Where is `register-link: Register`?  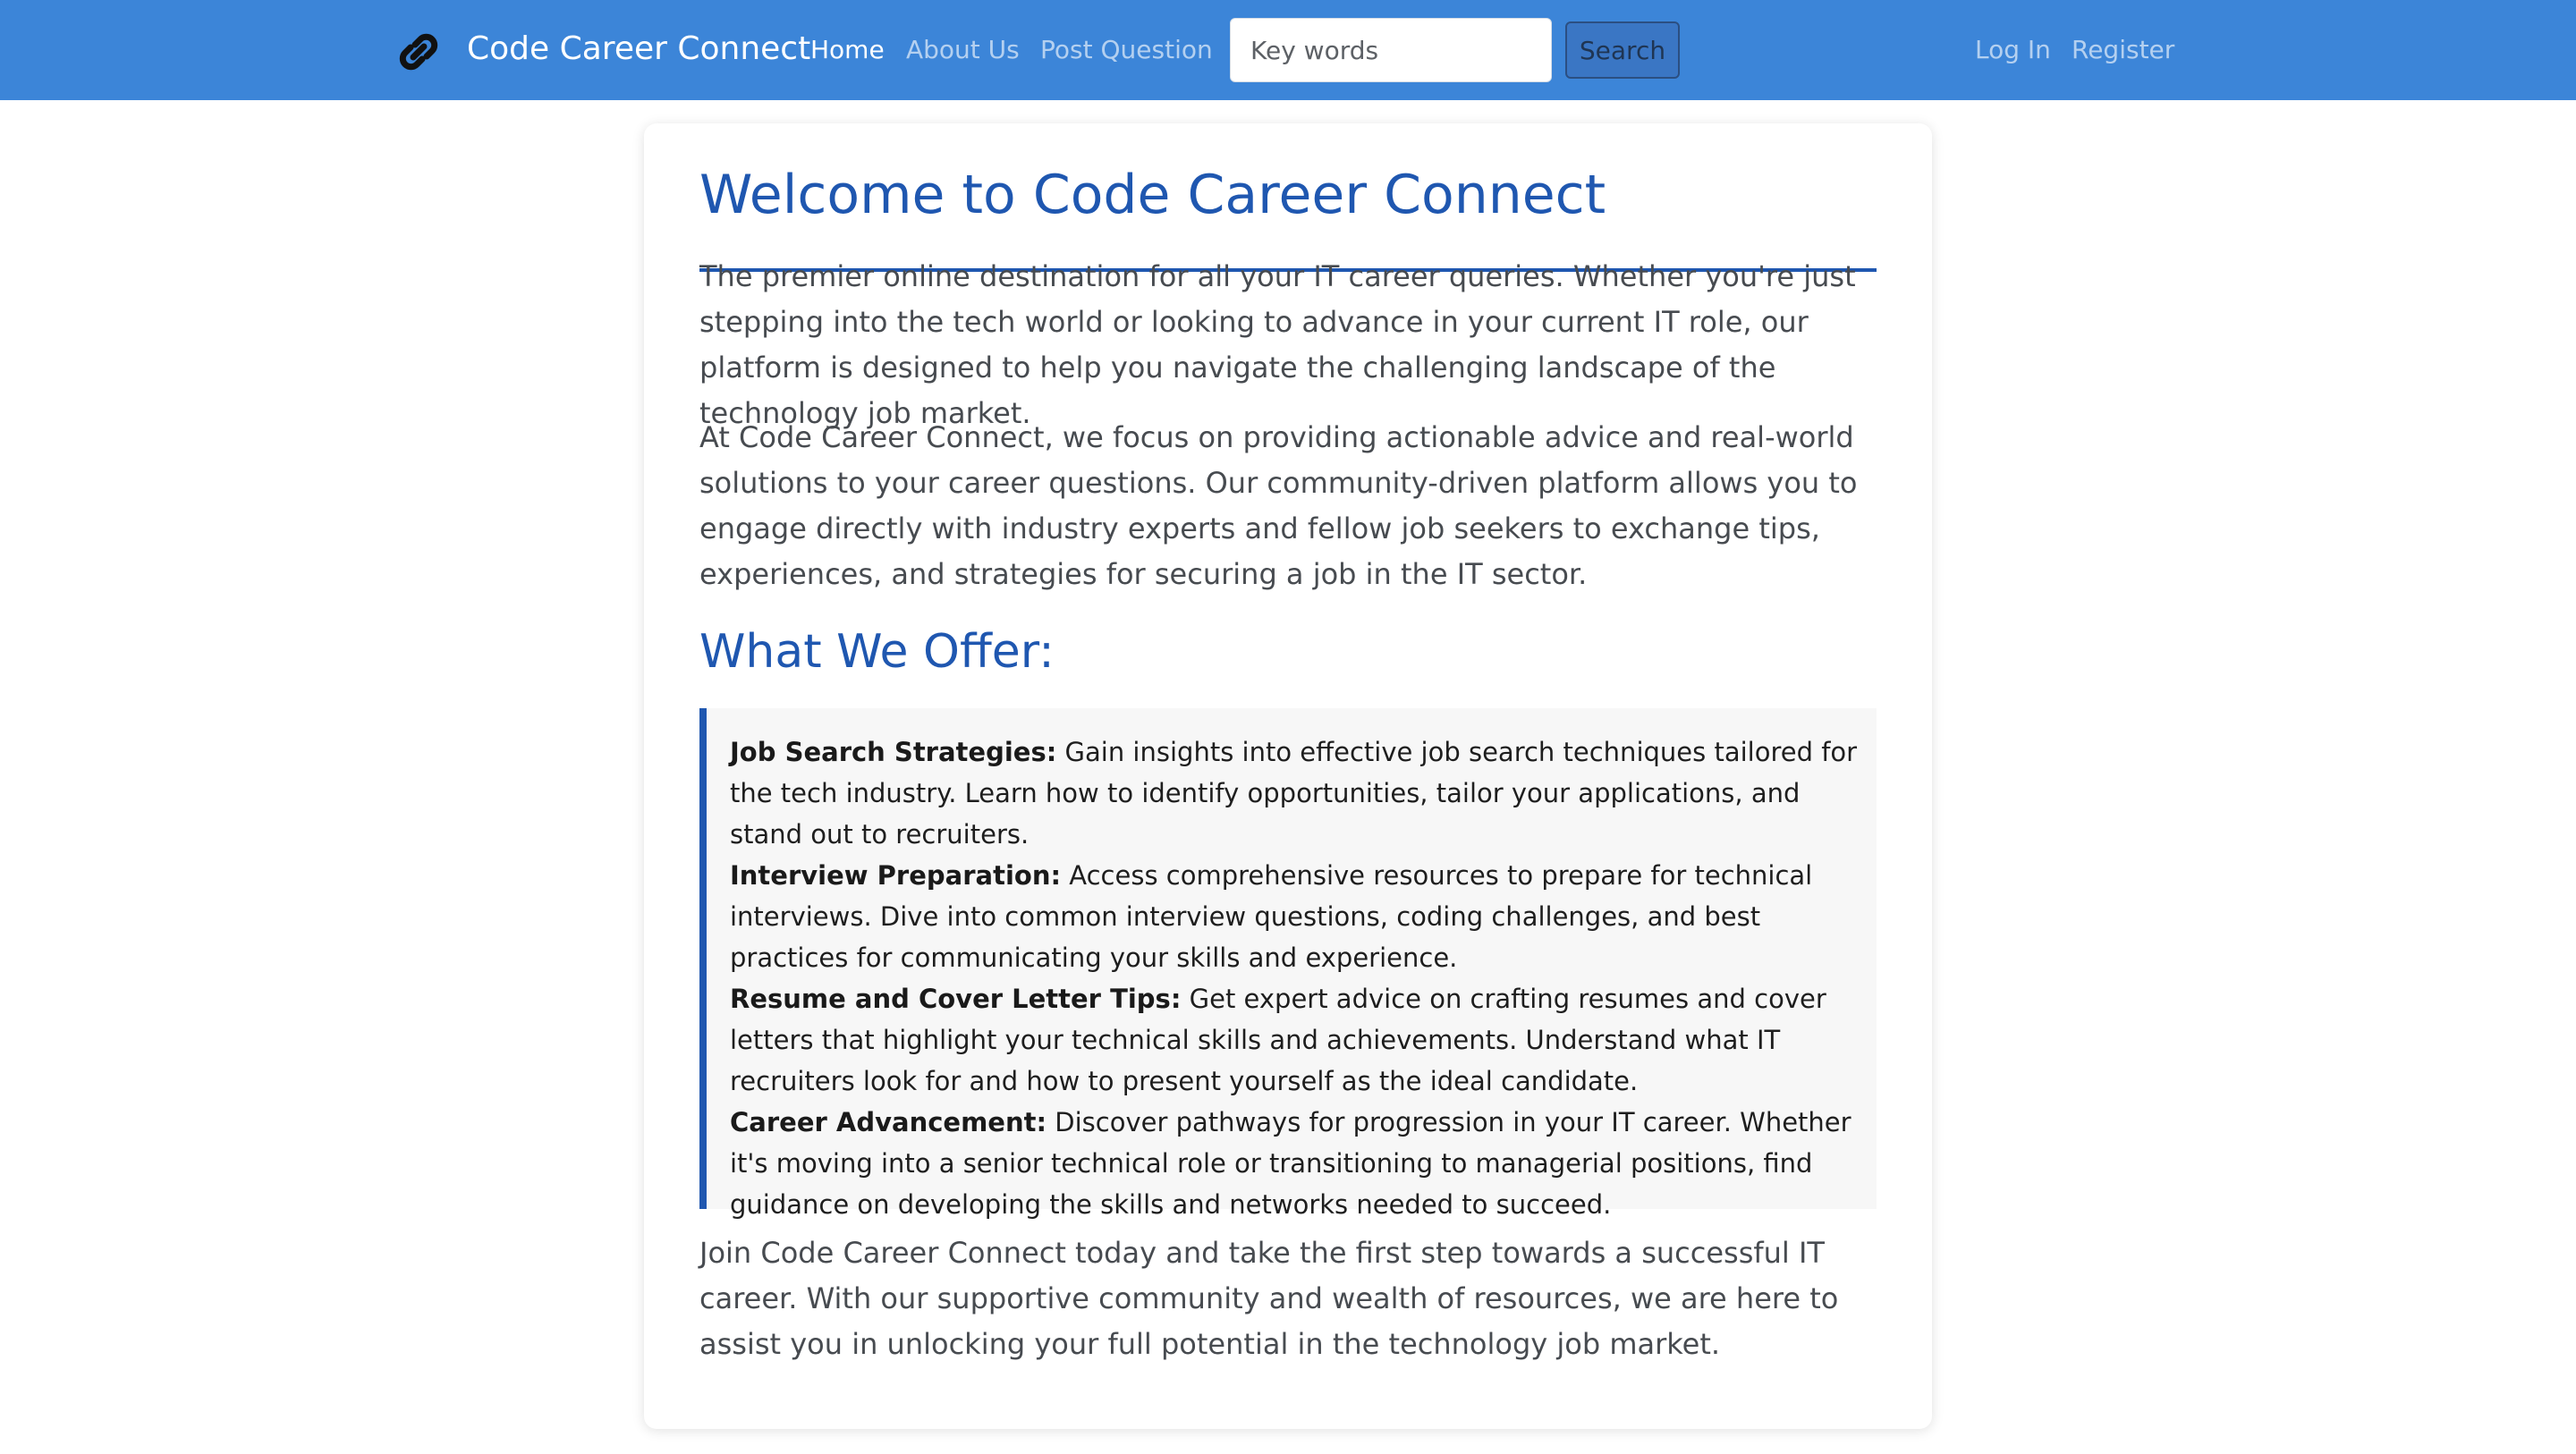
register-link: Register is located at coordinates (2123, 50).